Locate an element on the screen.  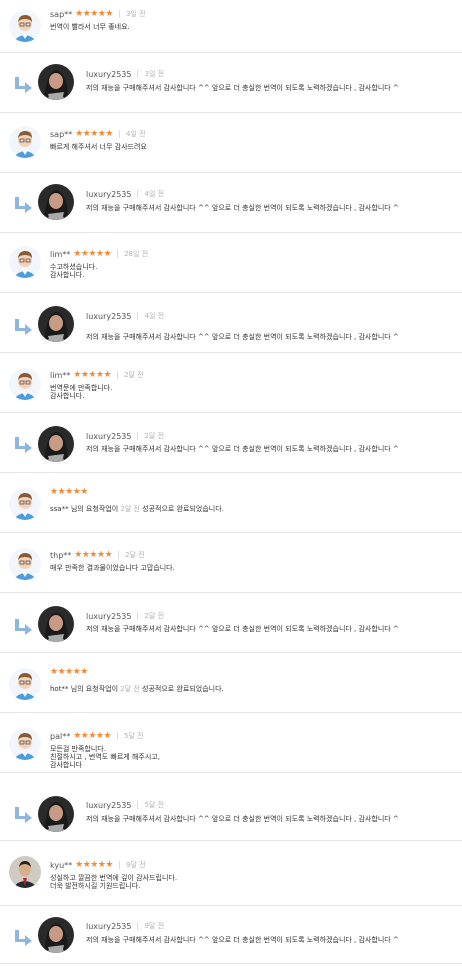
review-time: 9달 전 is located at coordinates (136, 865).